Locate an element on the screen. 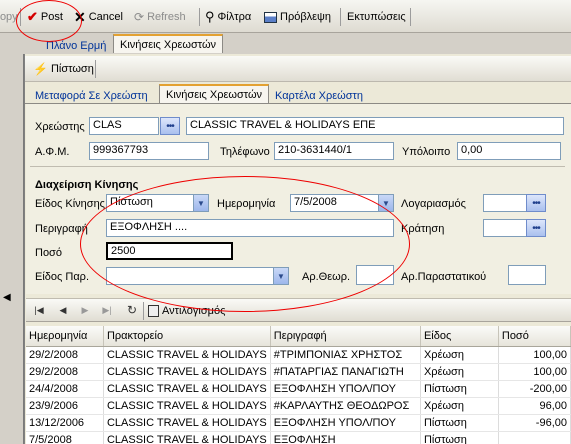  copy-button: Copy is located at coordinates (9, 17).